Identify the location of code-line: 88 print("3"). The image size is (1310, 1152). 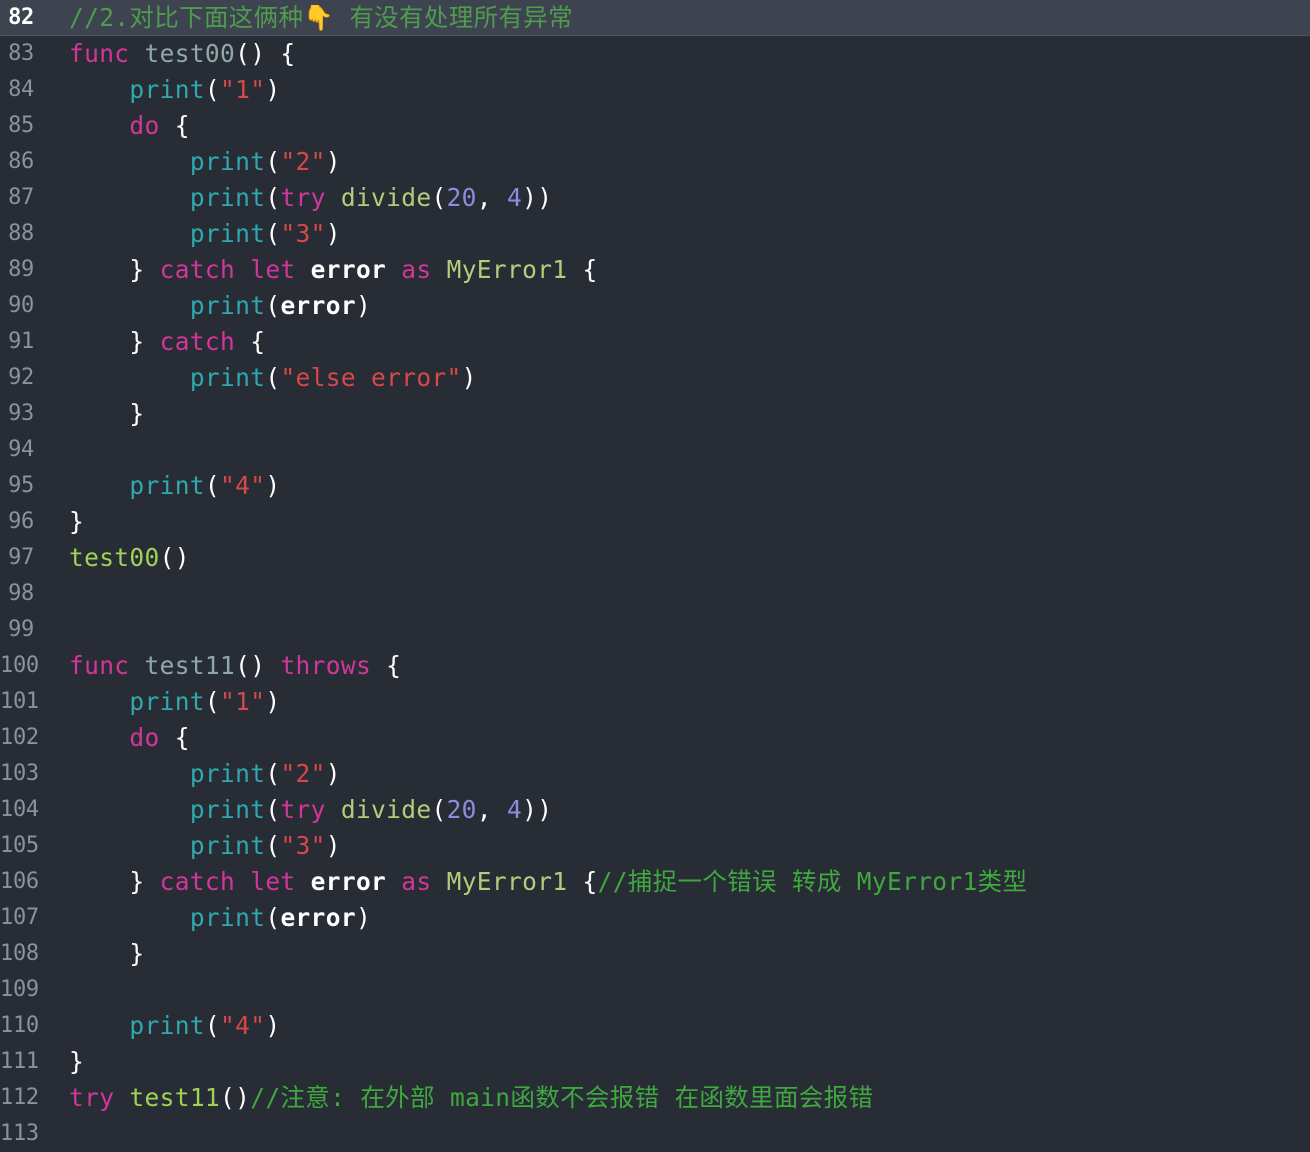
(655, 234).